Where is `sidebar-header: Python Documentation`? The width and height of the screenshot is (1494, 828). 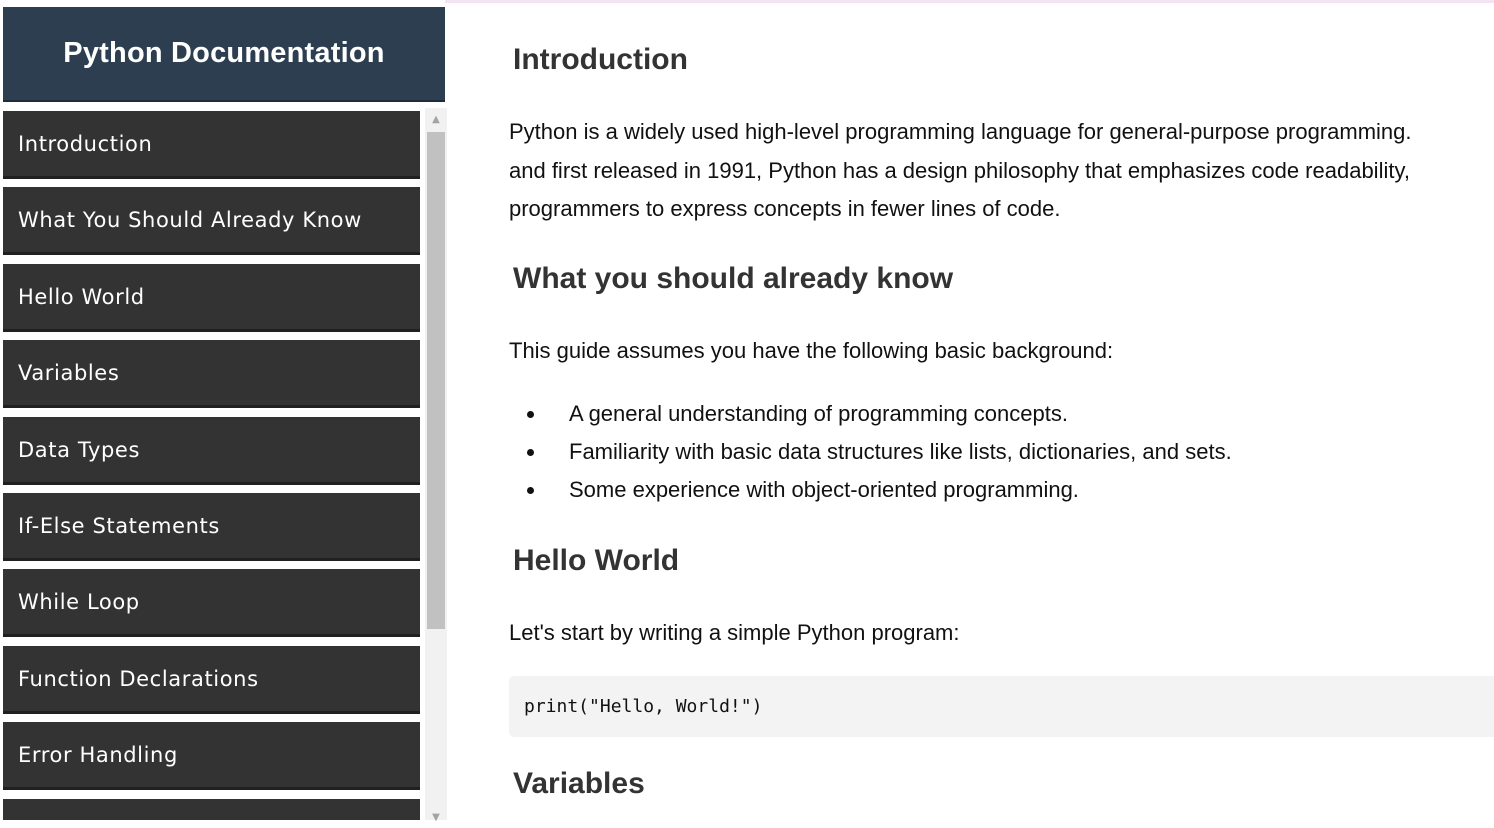
sidebar-header: Python Documentation is located at coordinates (224, 54).